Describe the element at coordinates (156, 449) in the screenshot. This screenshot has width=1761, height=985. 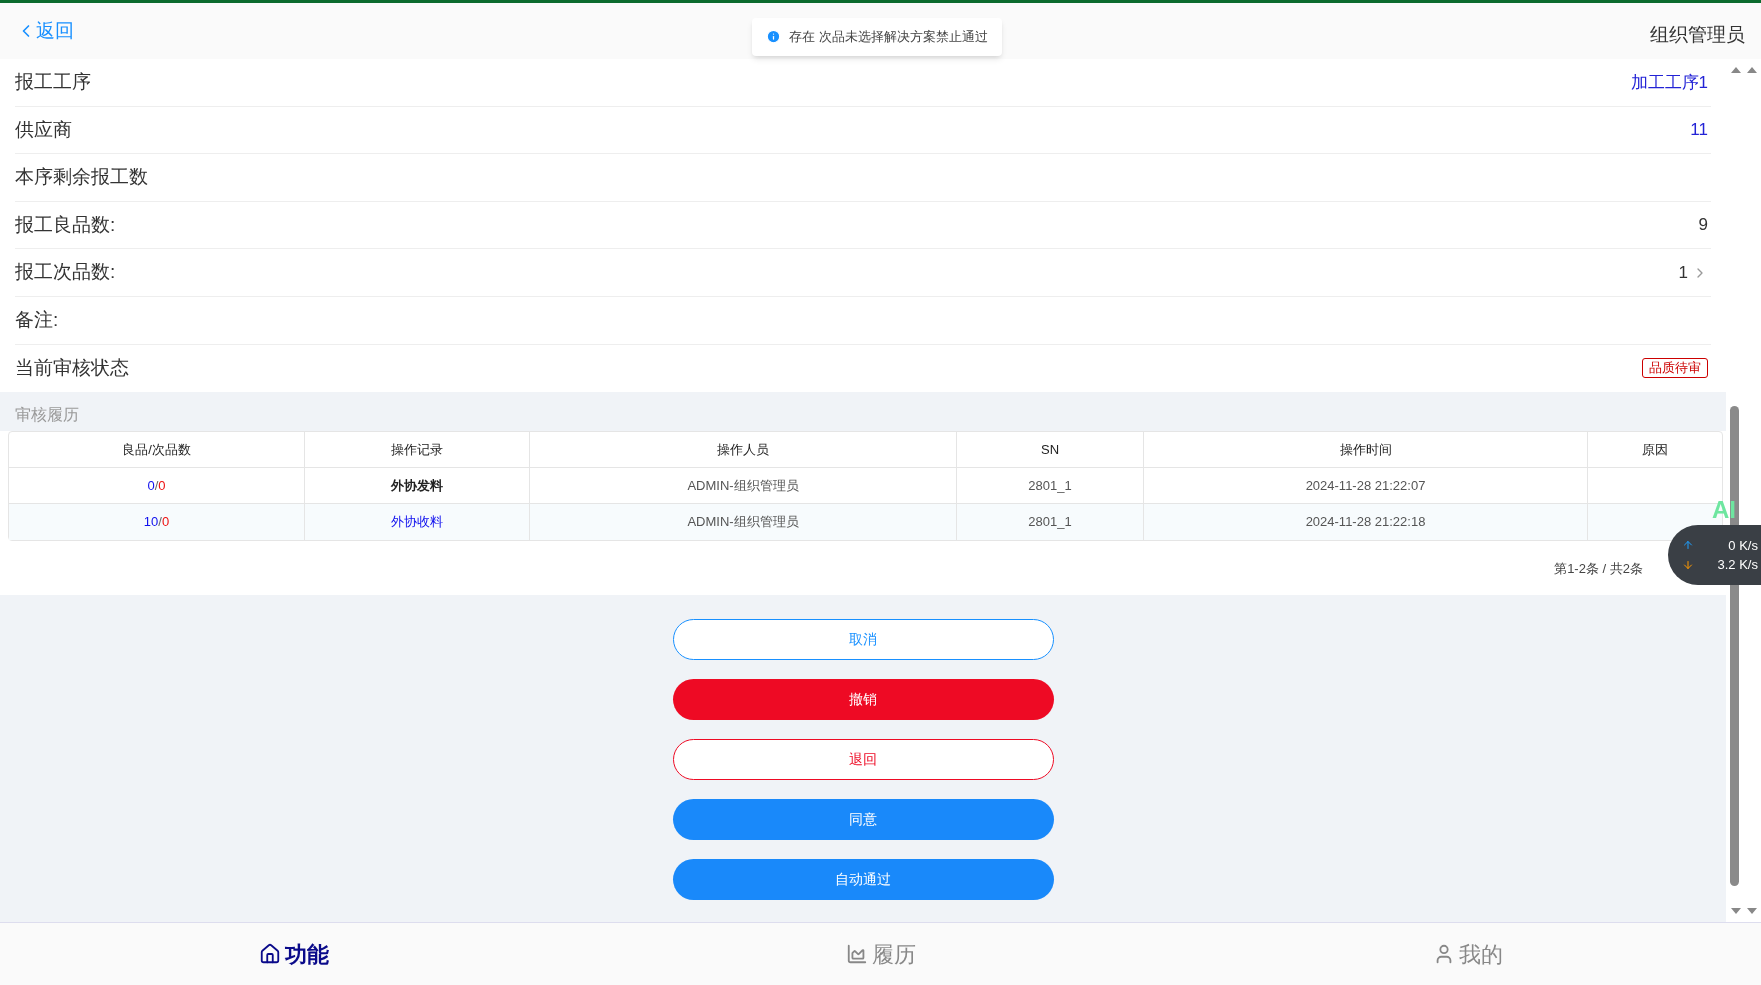
I see `column-header: 良品/次品数` at that location.